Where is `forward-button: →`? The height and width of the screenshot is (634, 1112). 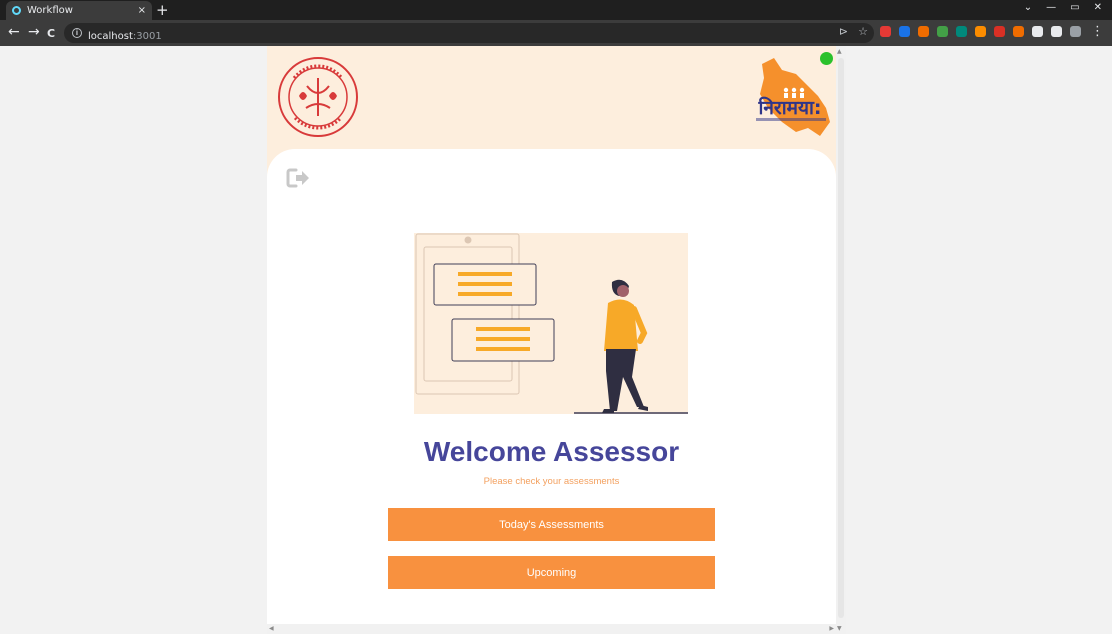
forward-button: → is located at coordinates (34, 32).